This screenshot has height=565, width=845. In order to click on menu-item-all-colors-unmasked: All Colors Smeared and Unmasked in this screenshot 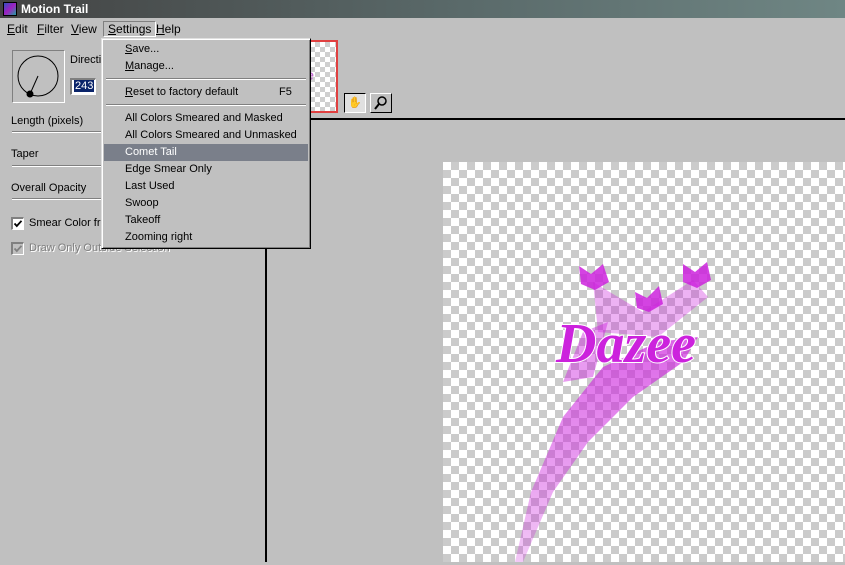, I will do `click(206, 135)`.